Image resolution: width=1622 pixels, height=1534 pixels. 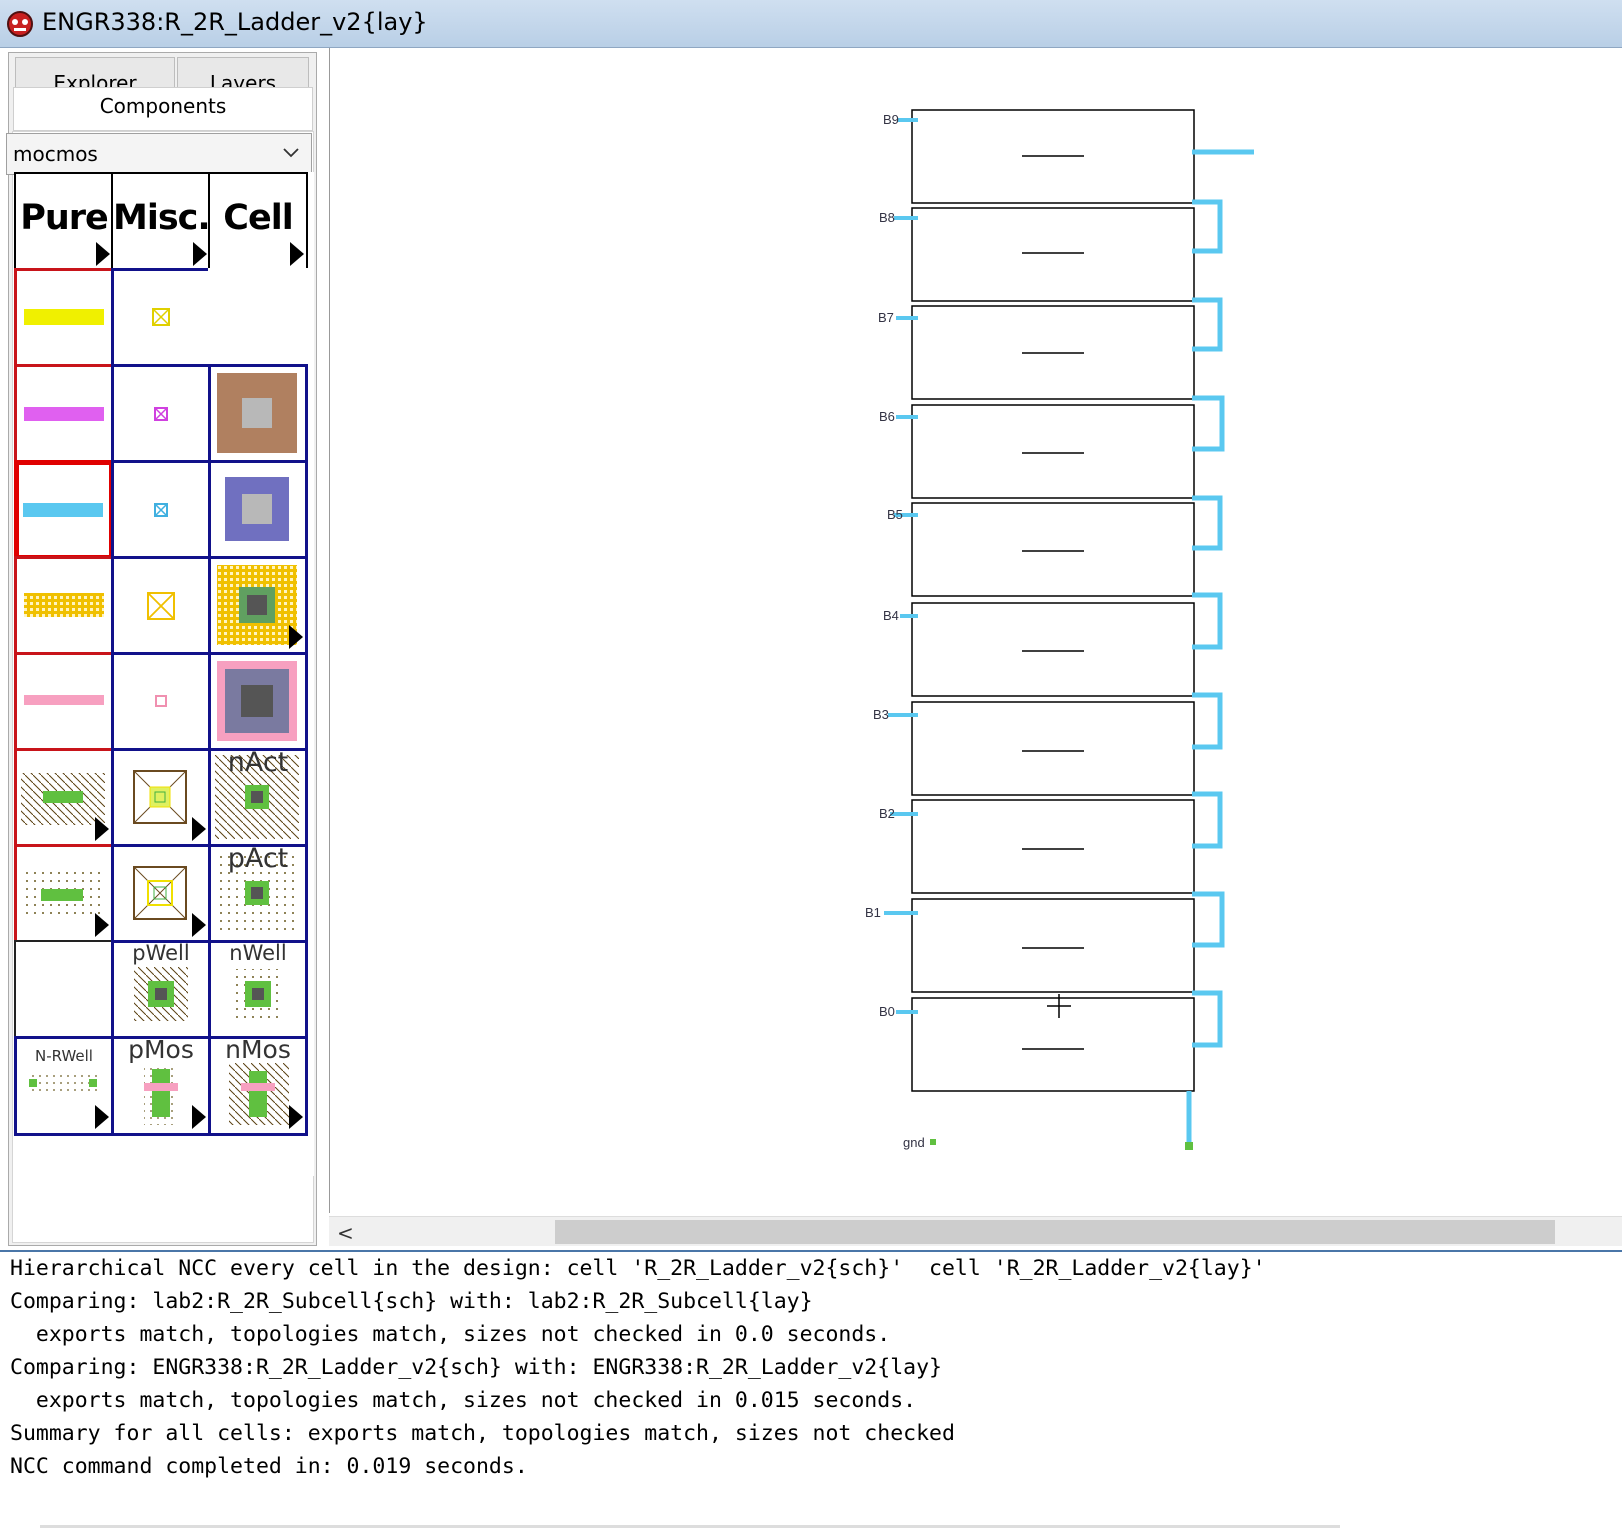 I want to click on palette-via-contact, so click(x=258, y=702).